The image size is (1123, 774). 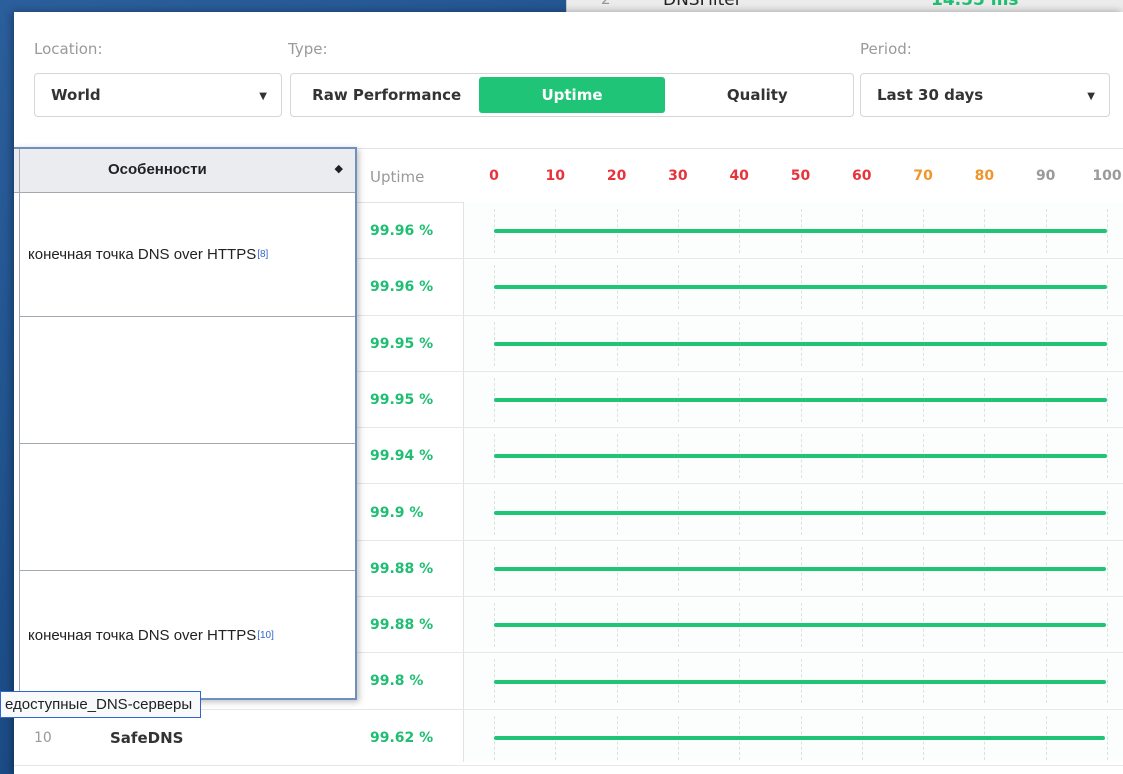 I want to click on background-window: 2 DNSFilter 14.55 ms, so click(x=844, y=6).